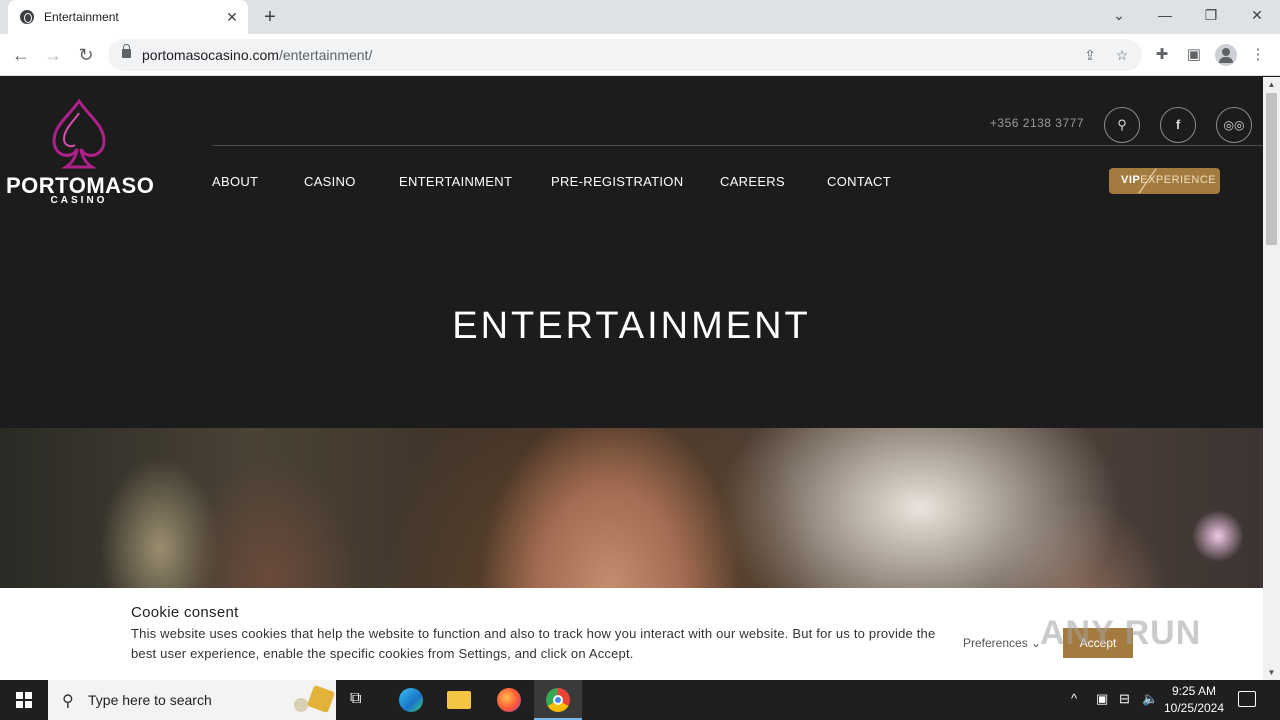  I want to click on page-title: ENTERTAINMENT, so click(631, 326).